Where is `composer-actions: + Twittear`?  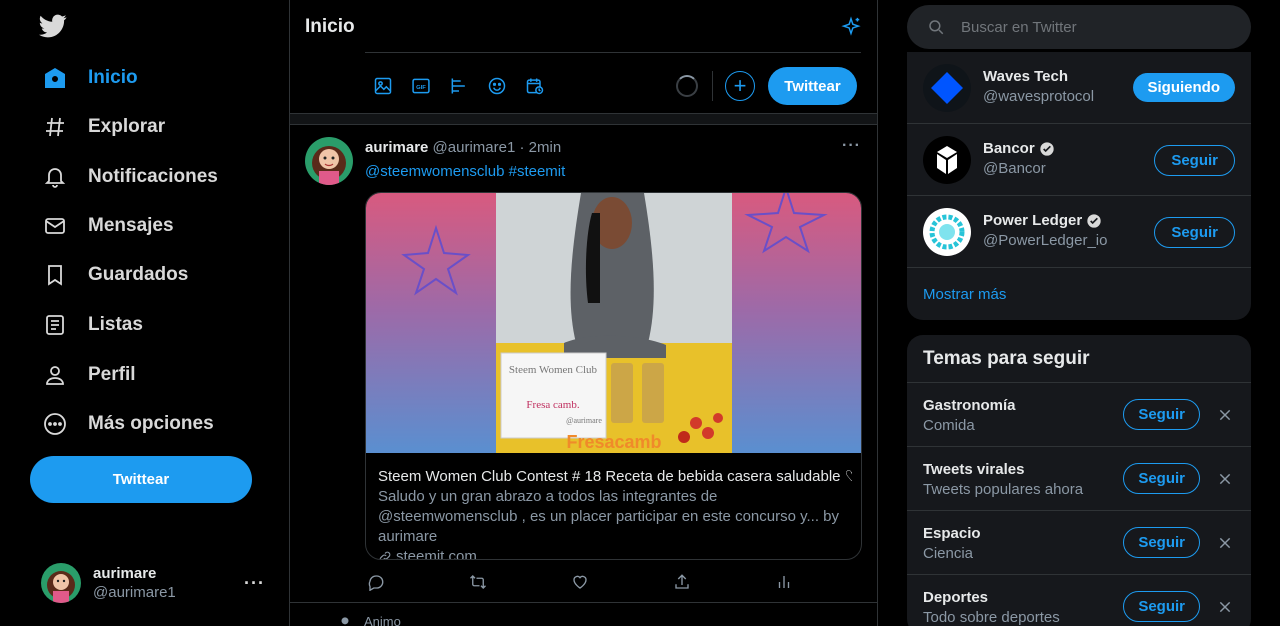 composer-actions: + Twittear is located at coordinates (766, 86).